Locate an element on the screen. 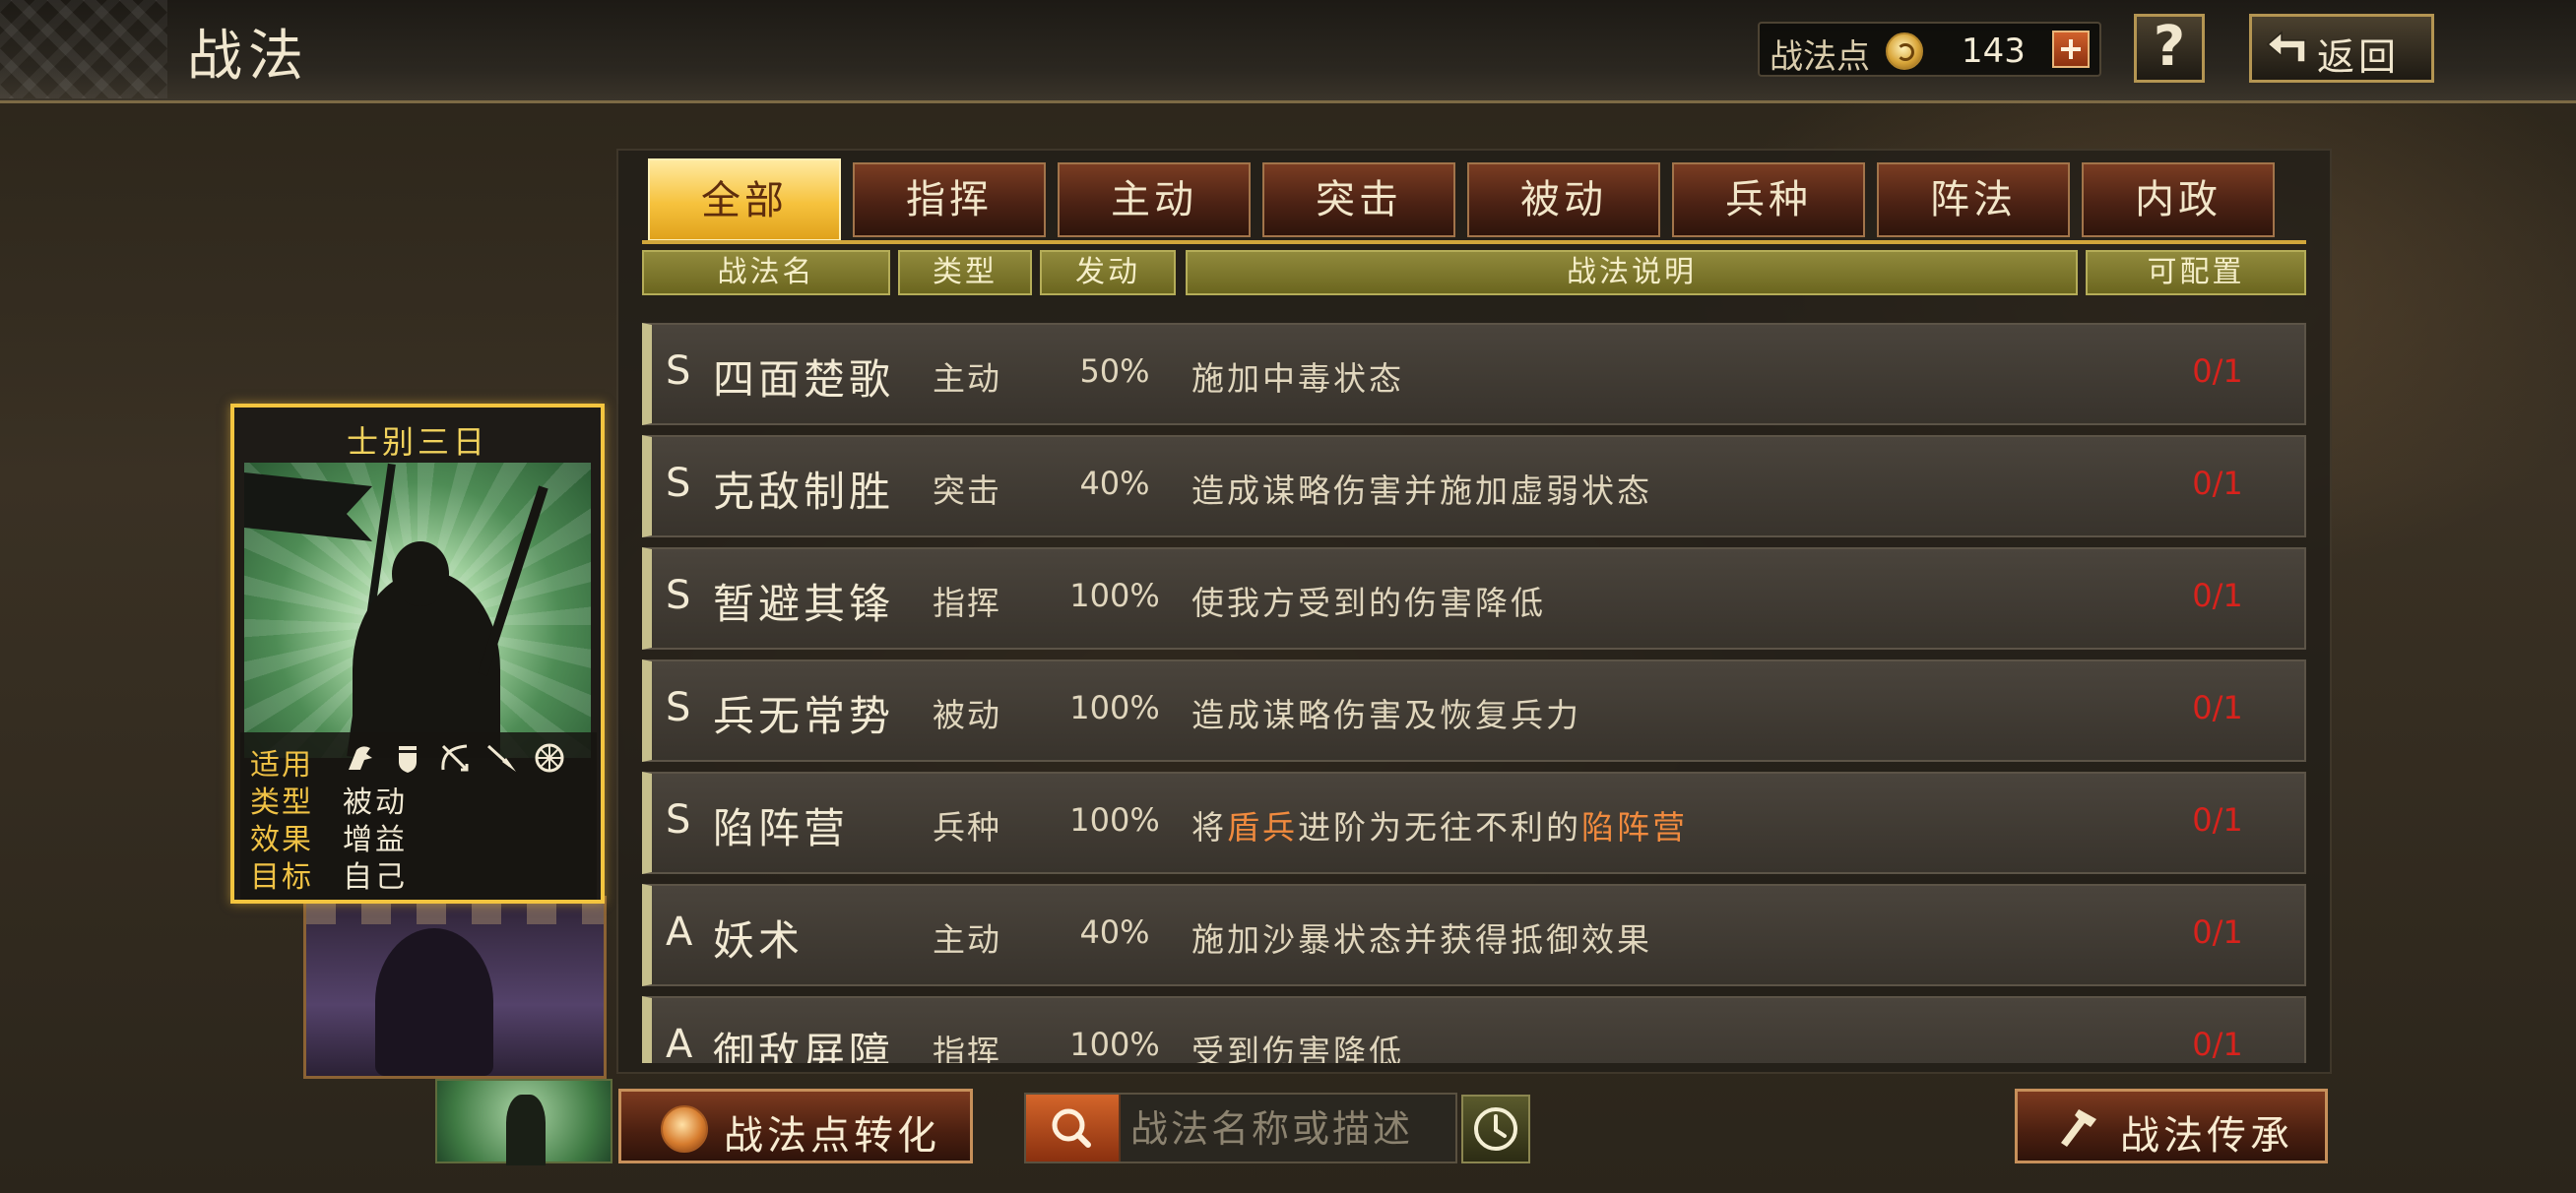 The width and height of the screenshot is (2576, 1193). top-bar: 战法 战法点 143 ? 返回 is located at coordinates (1288, 51).